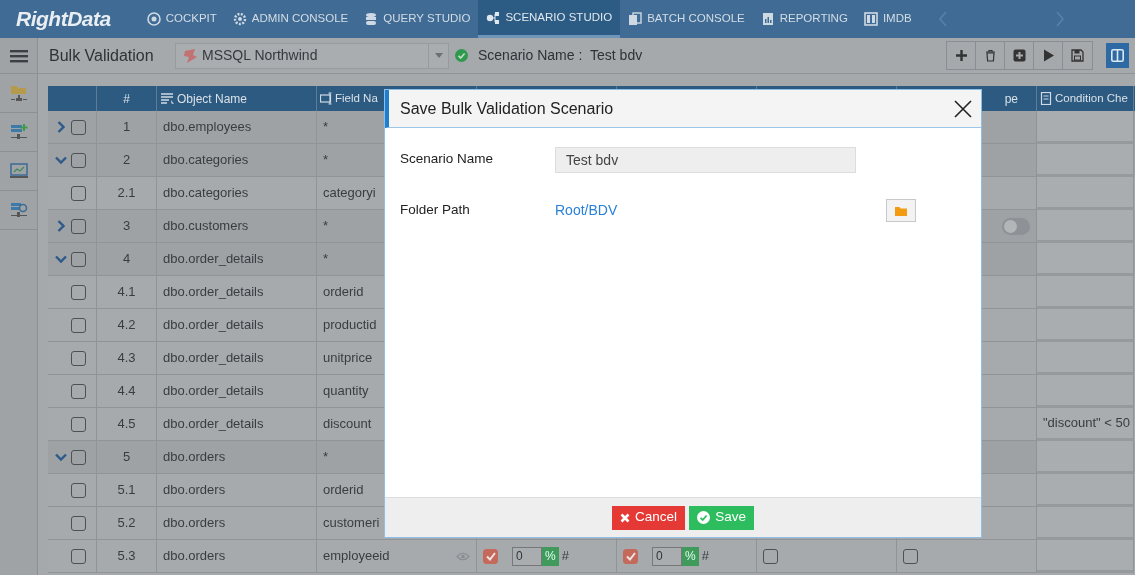  Describe the element at coordinates (349, 193) in the screenshot. I see `table-cell-text: categoryi` at that location.